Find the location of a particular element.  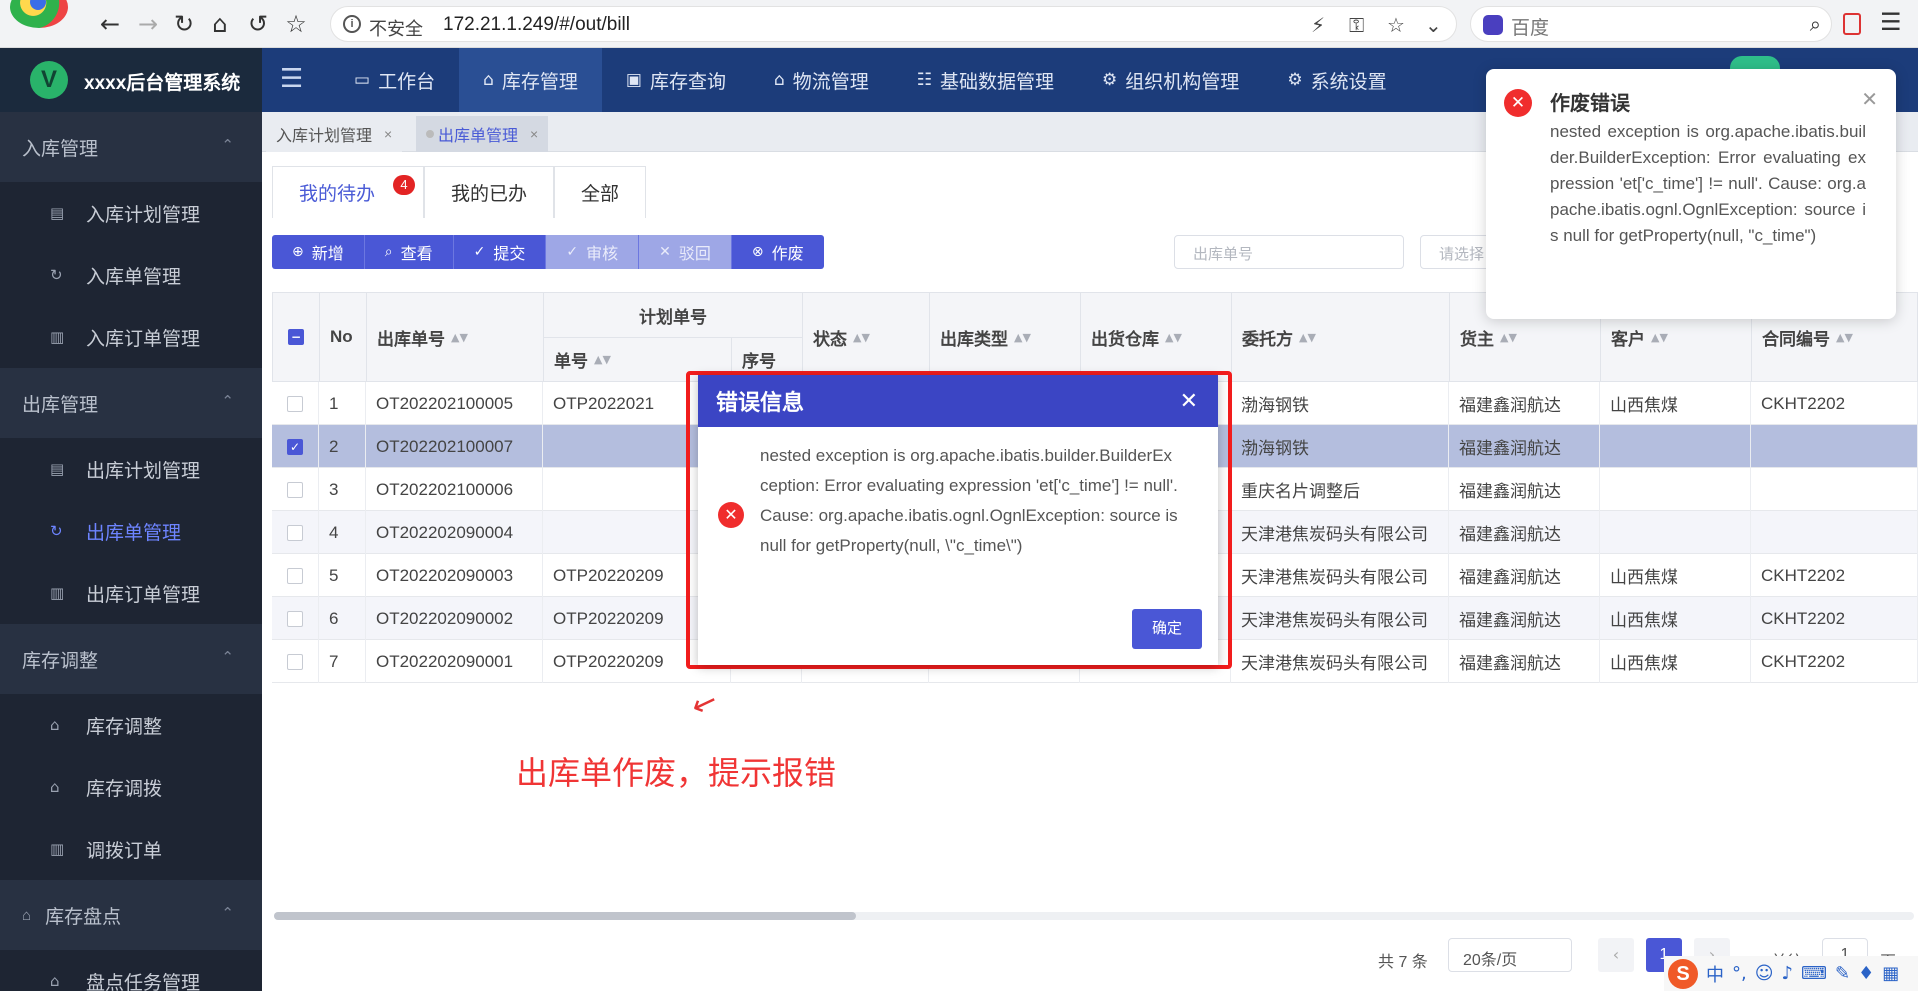

select-all-checkbox: − is located at coordinates (296, 337).